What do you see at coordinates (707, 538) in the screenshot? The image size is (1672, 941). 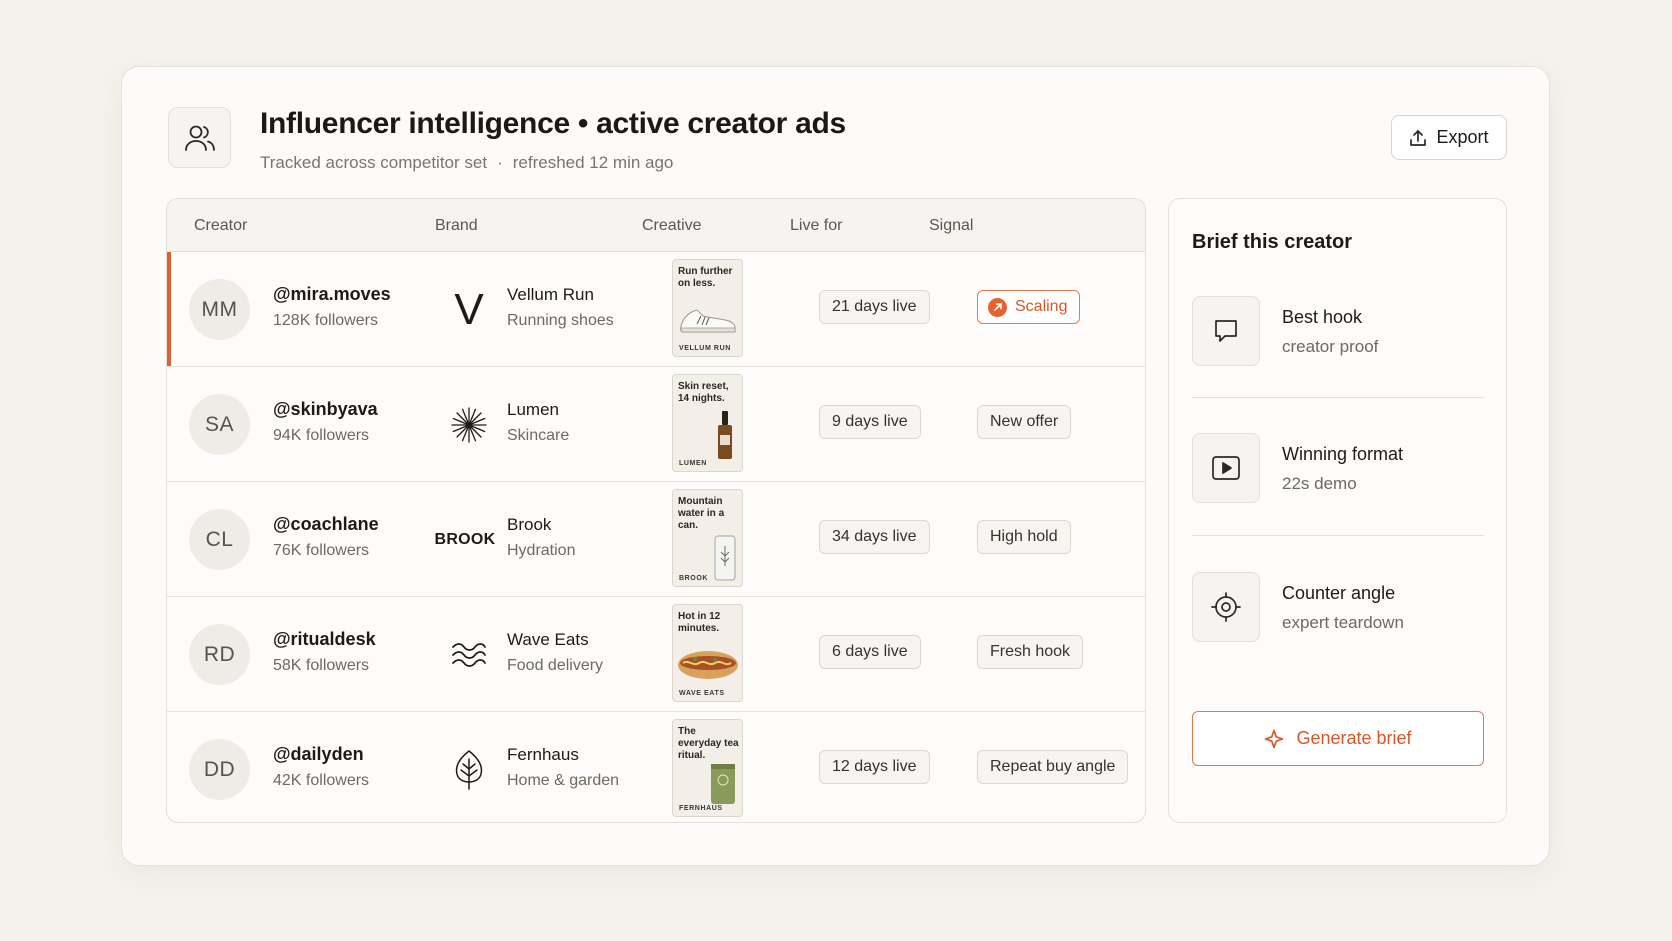 I see `creative-thumbnail: Mountain water in a can. BROOK` at bounding box center [707, 538].